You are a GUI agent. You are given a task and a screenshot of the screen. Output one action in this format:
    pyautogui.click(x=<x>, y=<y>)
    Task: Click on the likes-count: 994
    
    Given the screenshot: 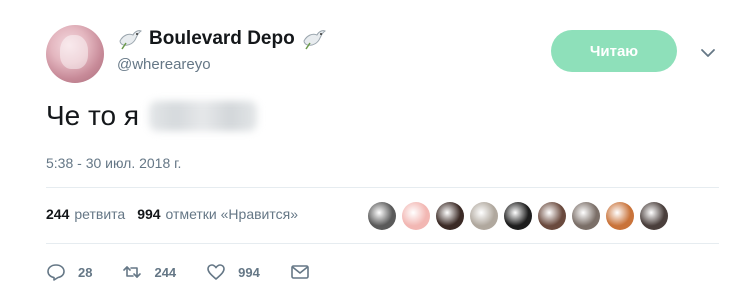 What is the action you would take?
    pyautogui.click(x=149, y=214)
    